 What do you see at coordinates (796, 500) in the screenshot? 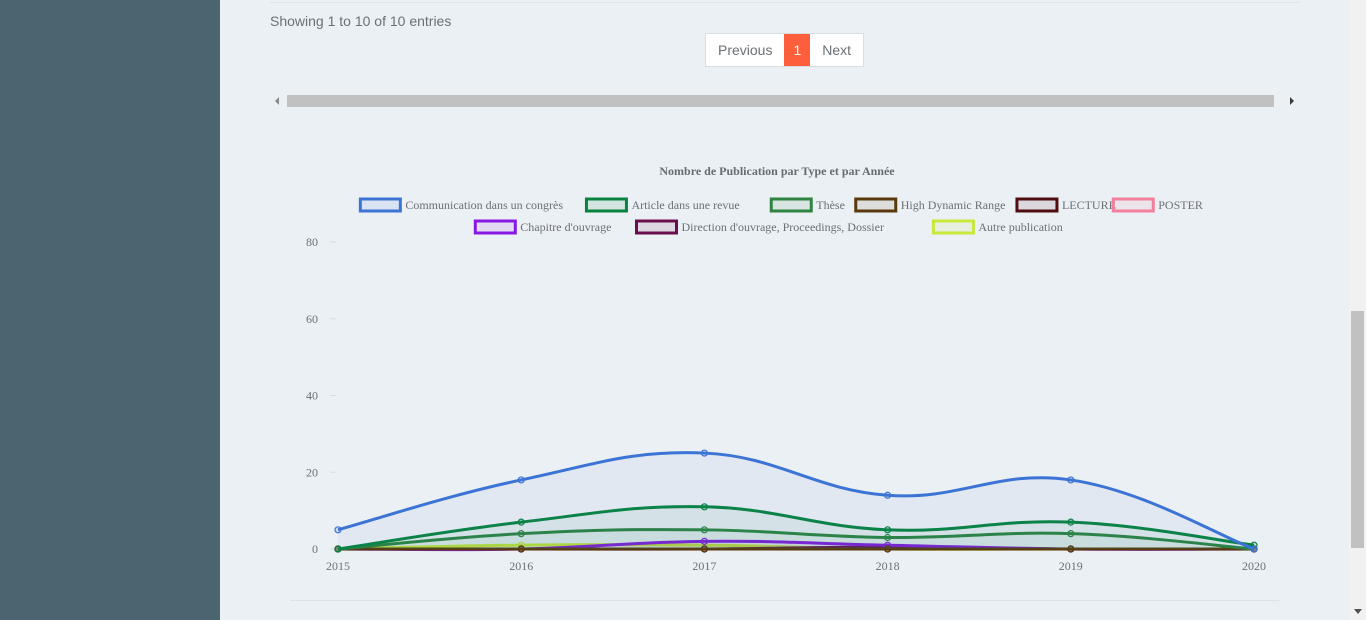
I see `series-area` at bounding box center [796, 500].